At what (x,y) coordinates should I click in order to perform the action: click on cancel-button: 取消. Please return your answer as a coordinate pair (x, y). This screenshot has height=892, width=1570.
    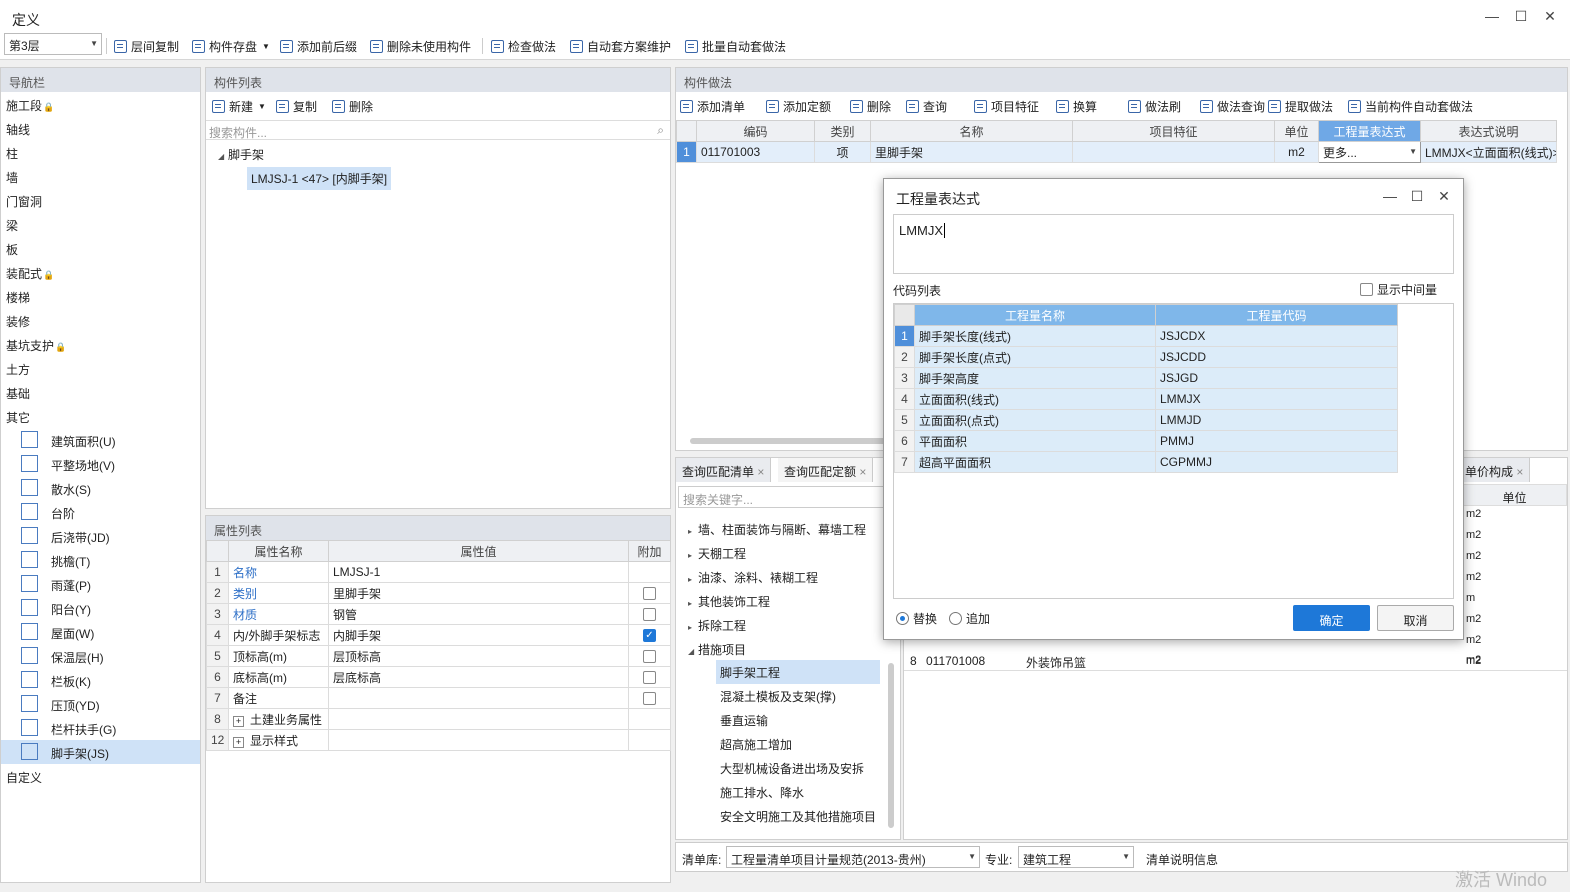
    Looking at the image, I should click on (1415, 618).